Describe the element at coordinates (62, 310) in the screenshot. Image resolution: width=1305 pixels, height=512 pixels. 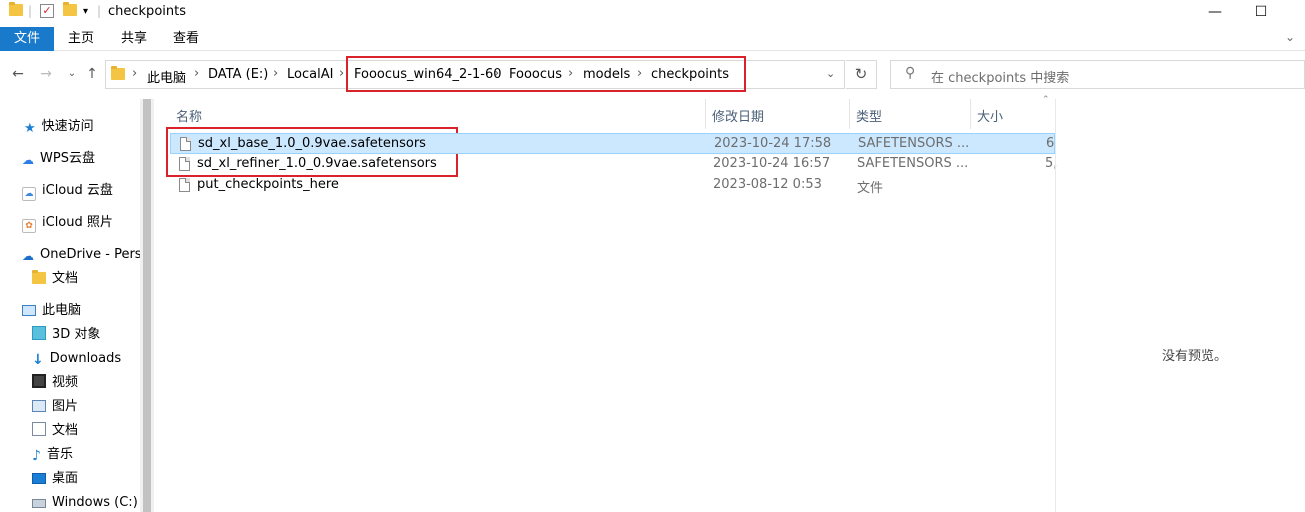
I see `nav-label: 此电脑` at that location.